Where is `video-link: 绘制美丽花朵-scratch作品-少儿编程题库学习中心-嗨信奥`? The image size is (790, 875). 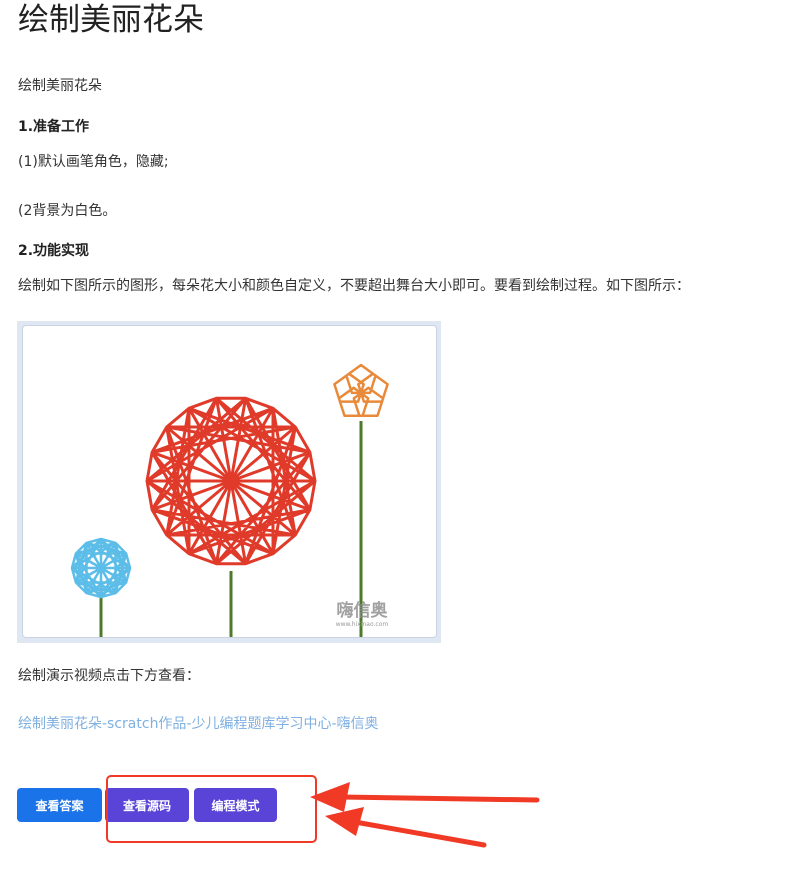
video-link: 绘制美丽花朵-scratch作品-少儿编程题库学习中心-嗨信奥 is located at coordinates (198, 724).